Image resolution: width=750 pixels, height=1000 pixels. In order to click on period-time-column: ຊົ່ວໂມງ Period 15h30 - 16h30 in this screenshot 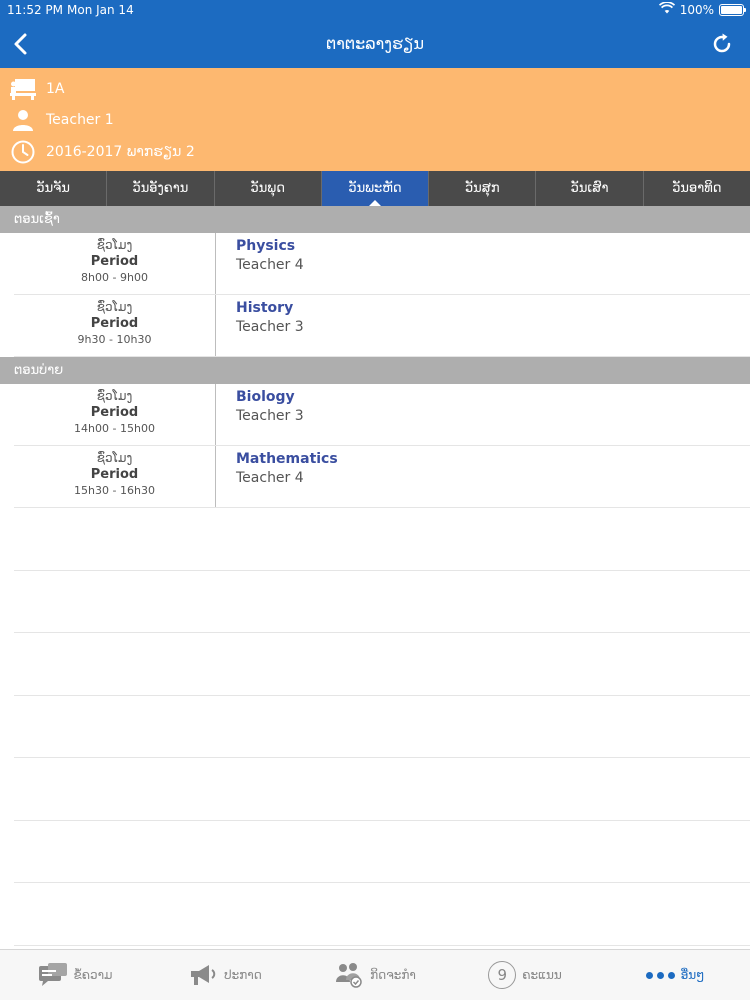, I will do `click(115, 476)`.